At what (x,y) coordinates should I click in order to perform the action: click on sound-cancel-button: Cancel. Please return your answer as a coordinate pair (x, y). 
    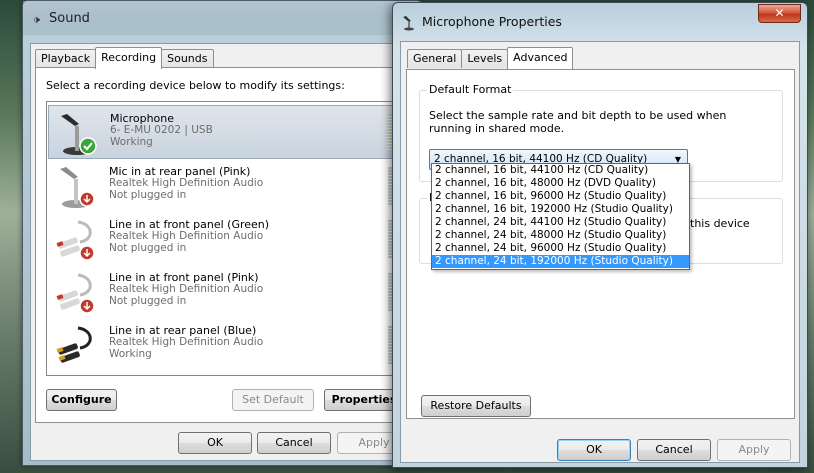
    Looking at the image, I should click on (294, 443).